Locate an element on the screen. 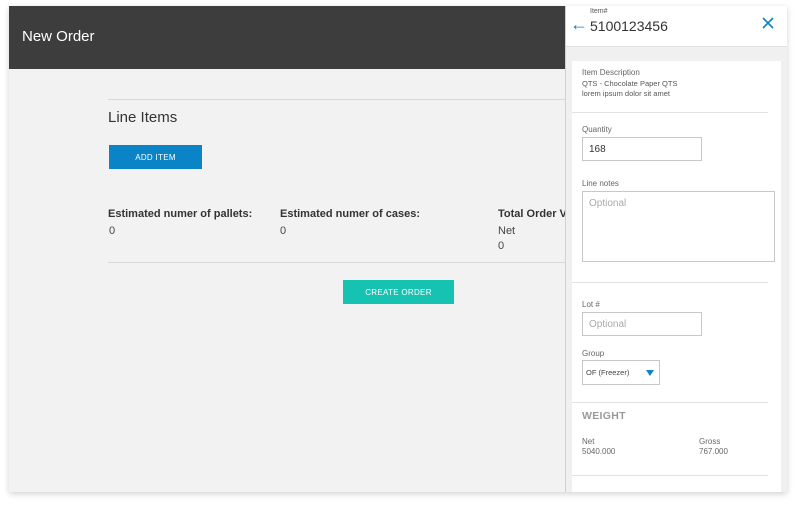  net-weight-value: 5040.000 is located at coordinates (599, 451).